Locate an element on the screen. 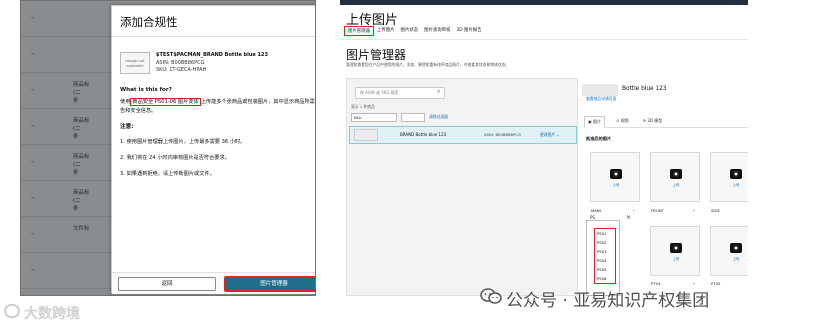 The height and width of the screenshot is (330, 816). search-input: 按 ASIN 或 SKU 搜索 is located at coordinates (400, 93).